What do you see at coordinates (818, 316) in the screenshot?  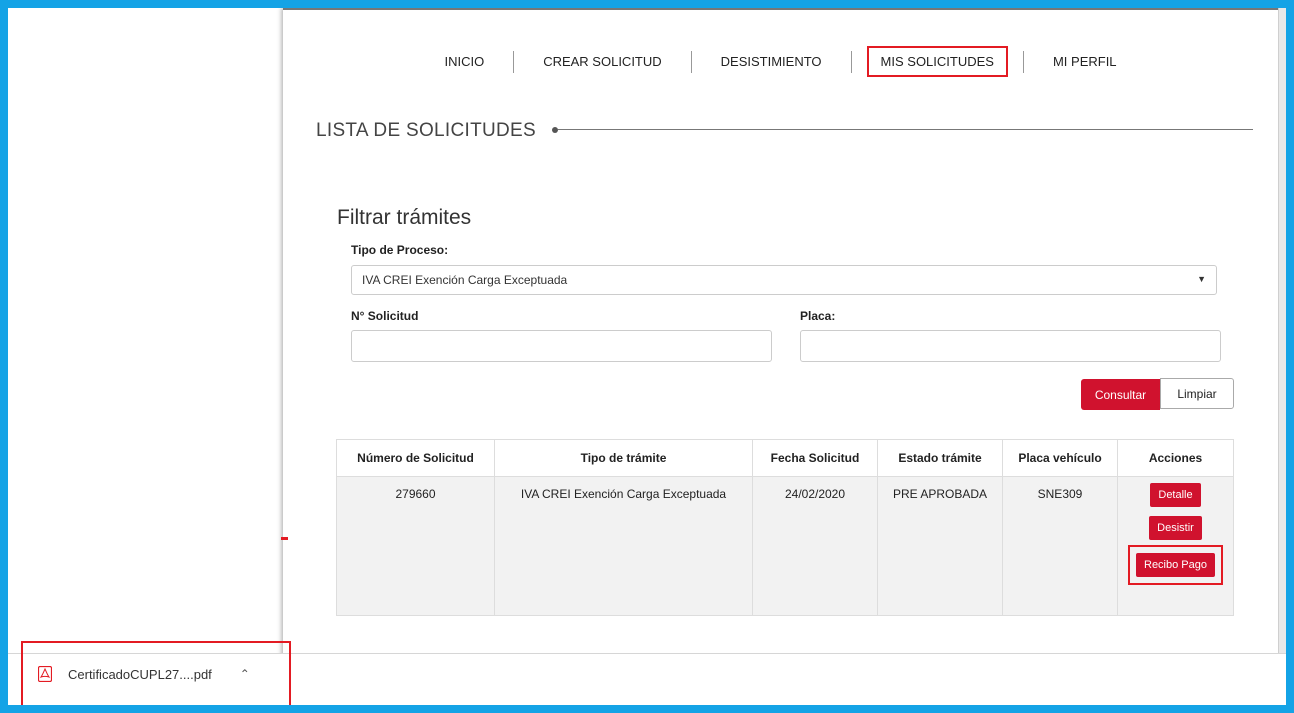 I see `placa-label: Placa:` at bounding box center [818, 316].